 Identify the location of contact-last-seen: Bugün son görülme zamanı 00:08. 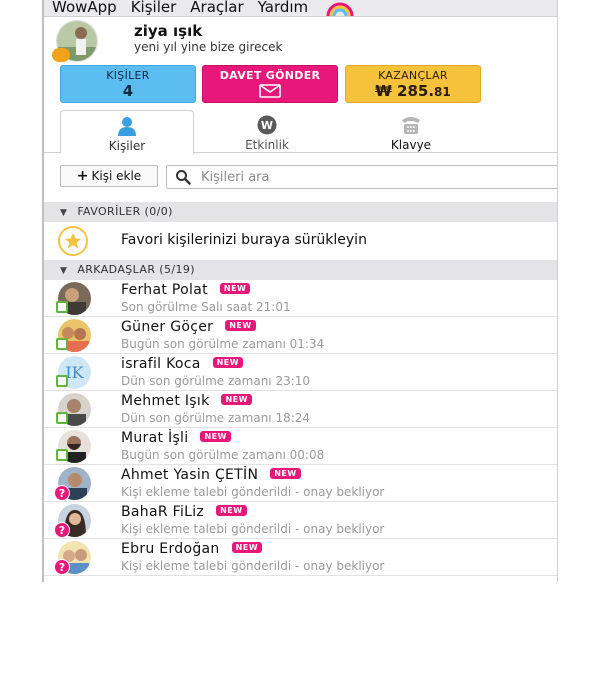
(223, 455).